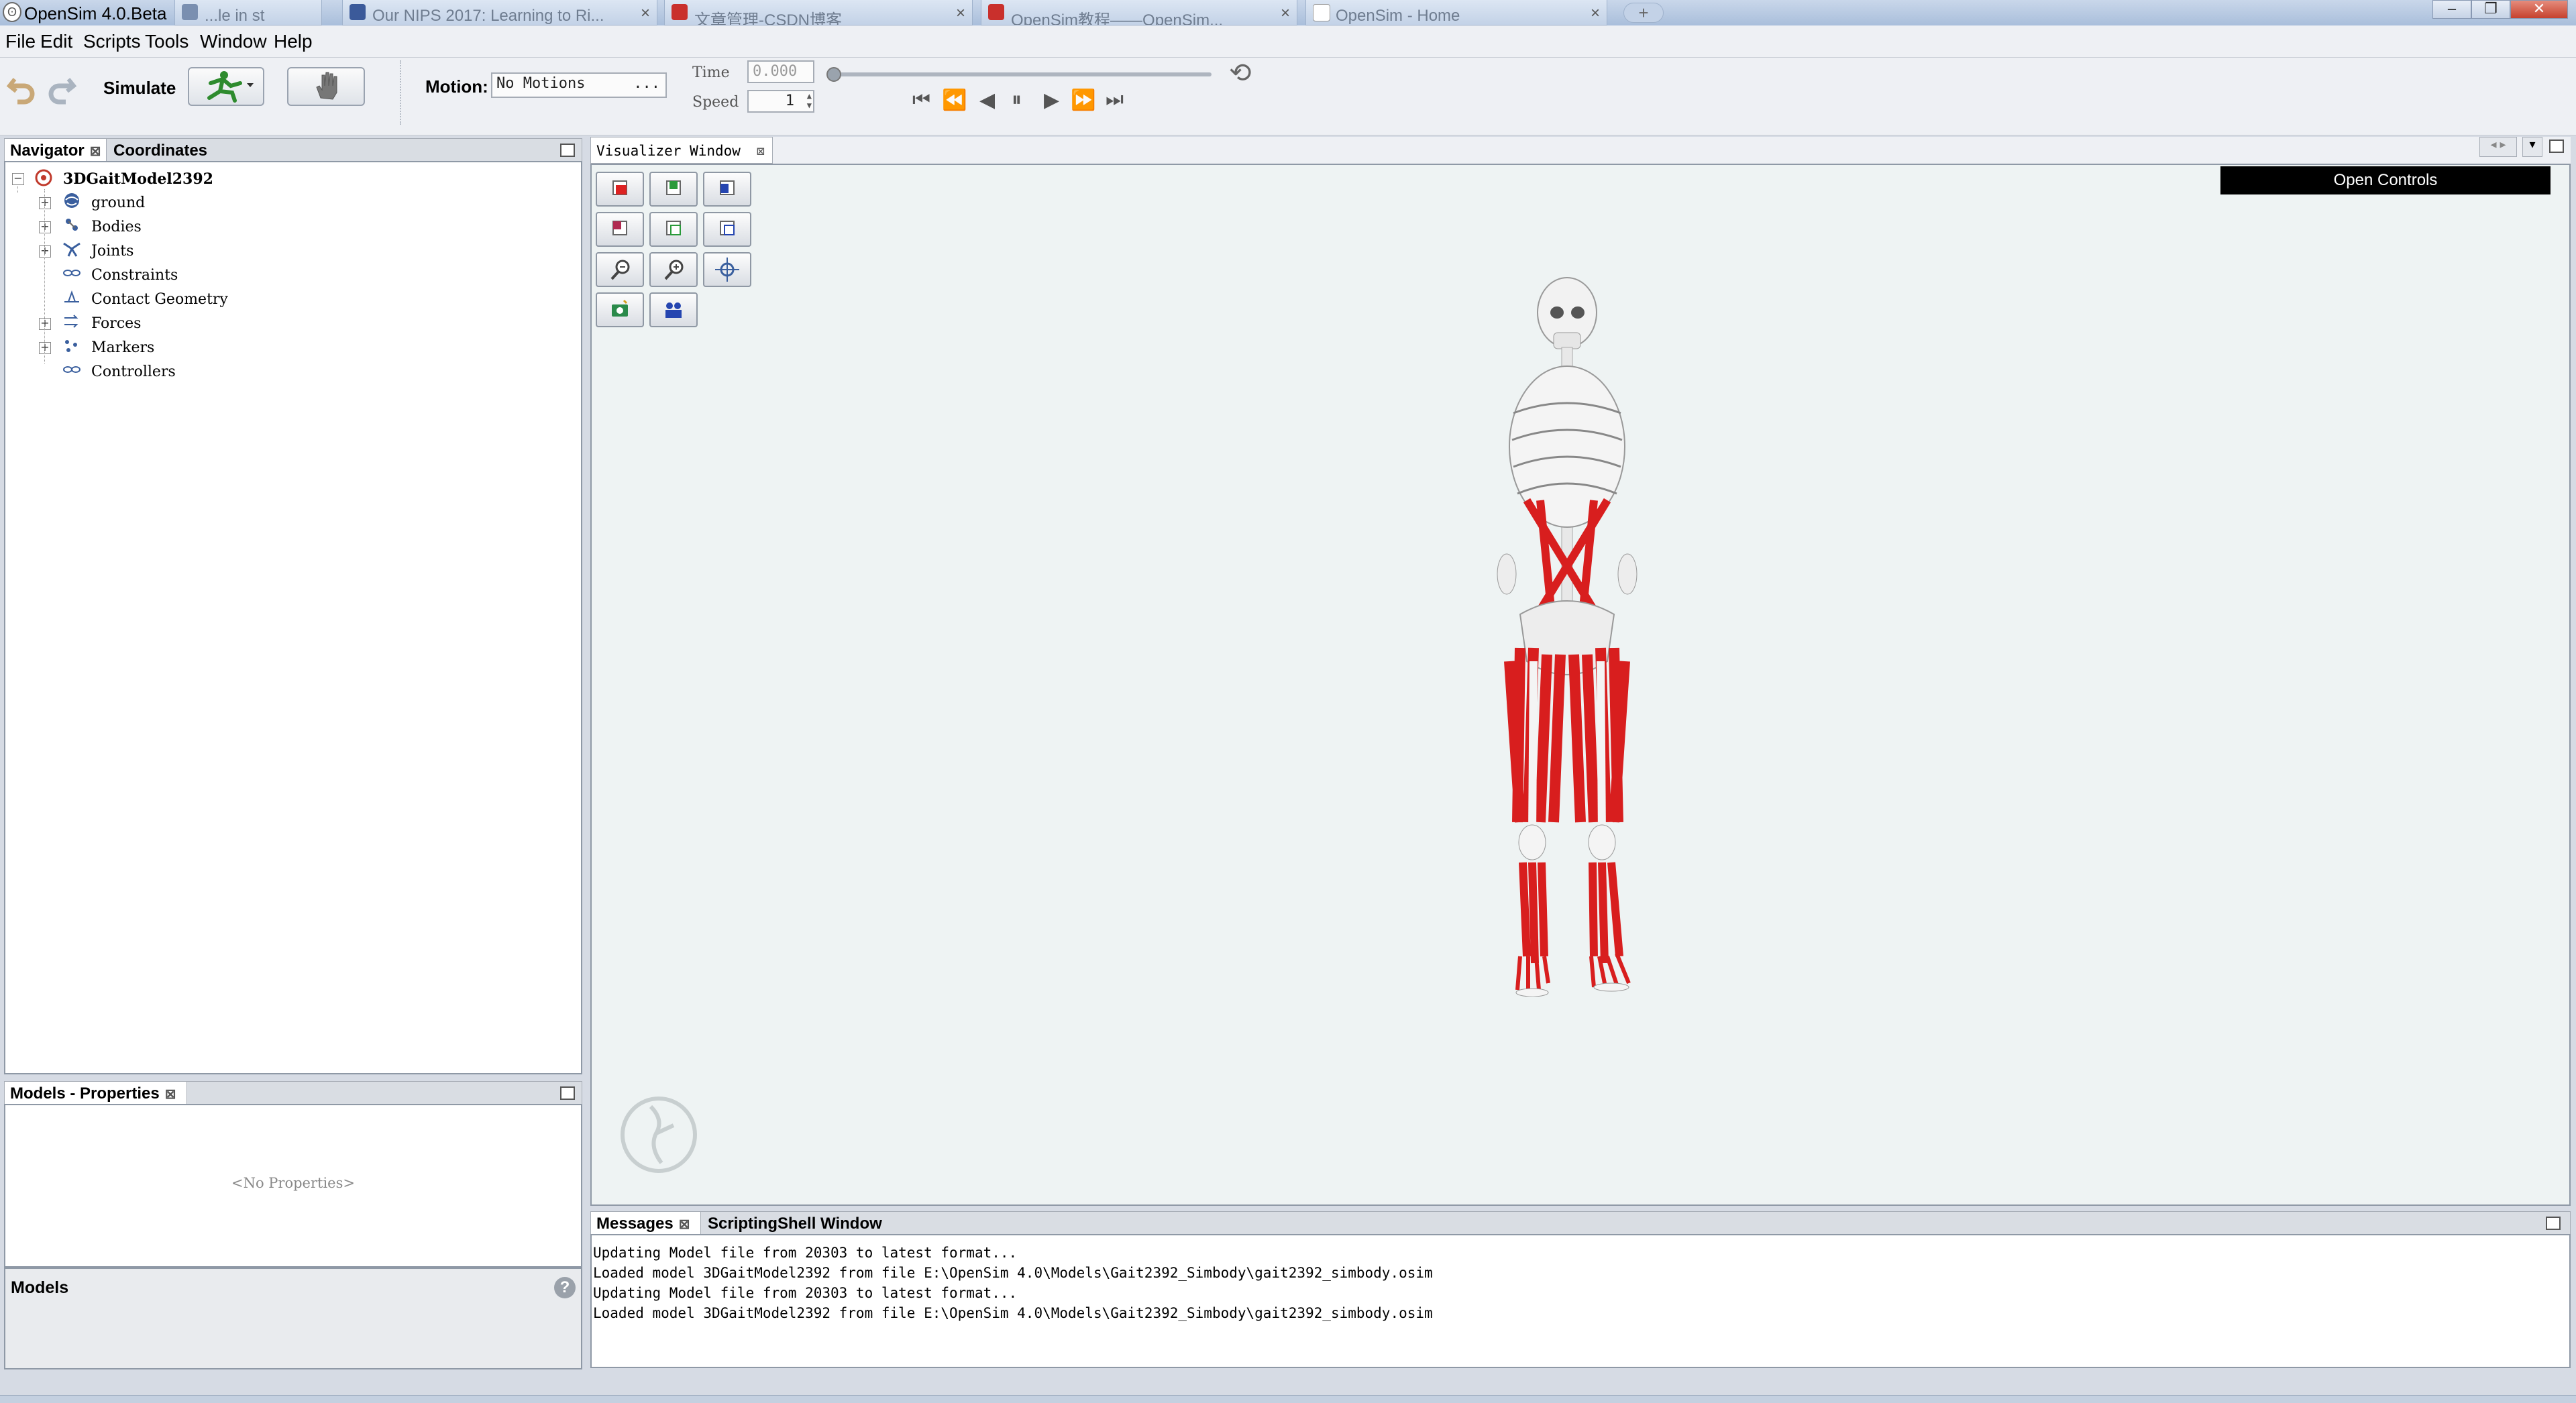 Image resolution: width=2576 pixels, height=1403 pixels. Describe the element at coordinates (1017, 100) in the screenshot. I see `pause-icon: ⏸` at that location.